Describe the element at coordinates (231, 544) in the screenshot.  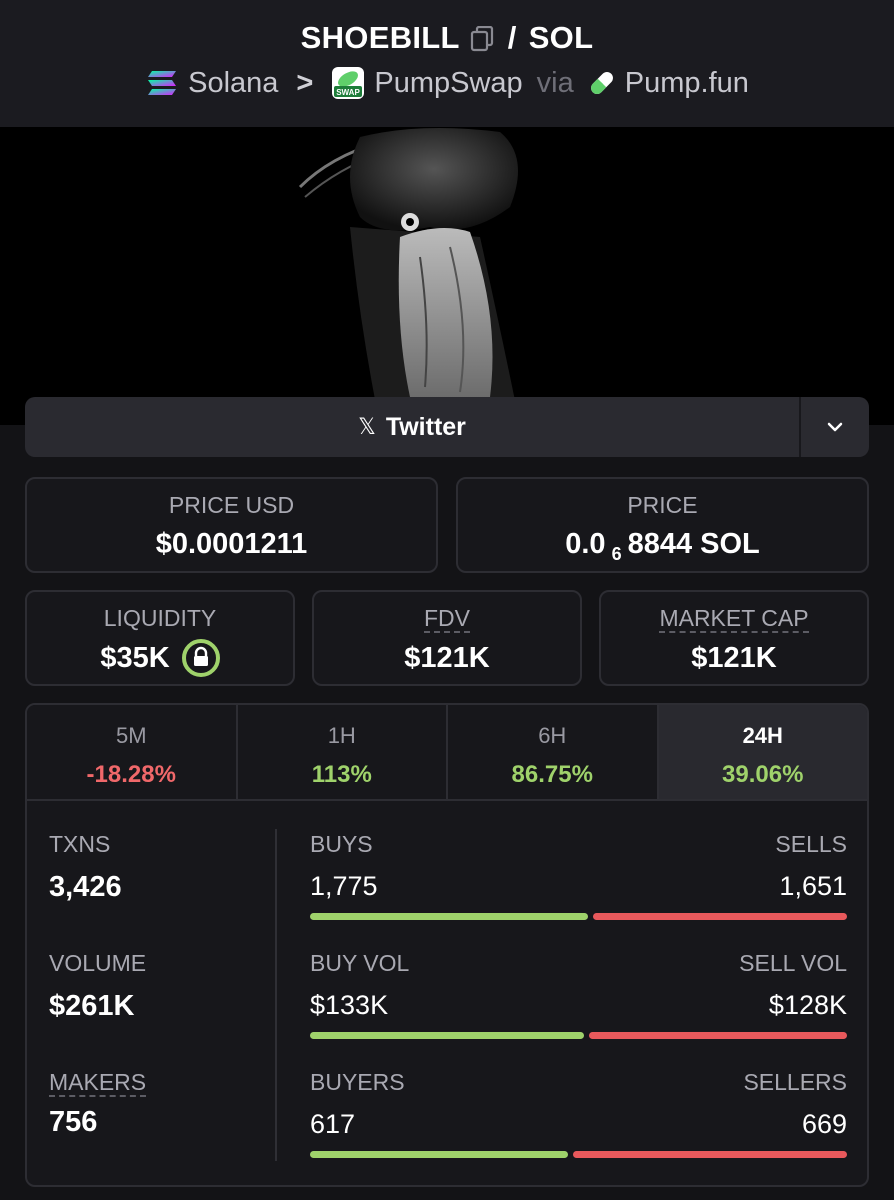
I see `price-usd-value: $0.0001211` at that location.